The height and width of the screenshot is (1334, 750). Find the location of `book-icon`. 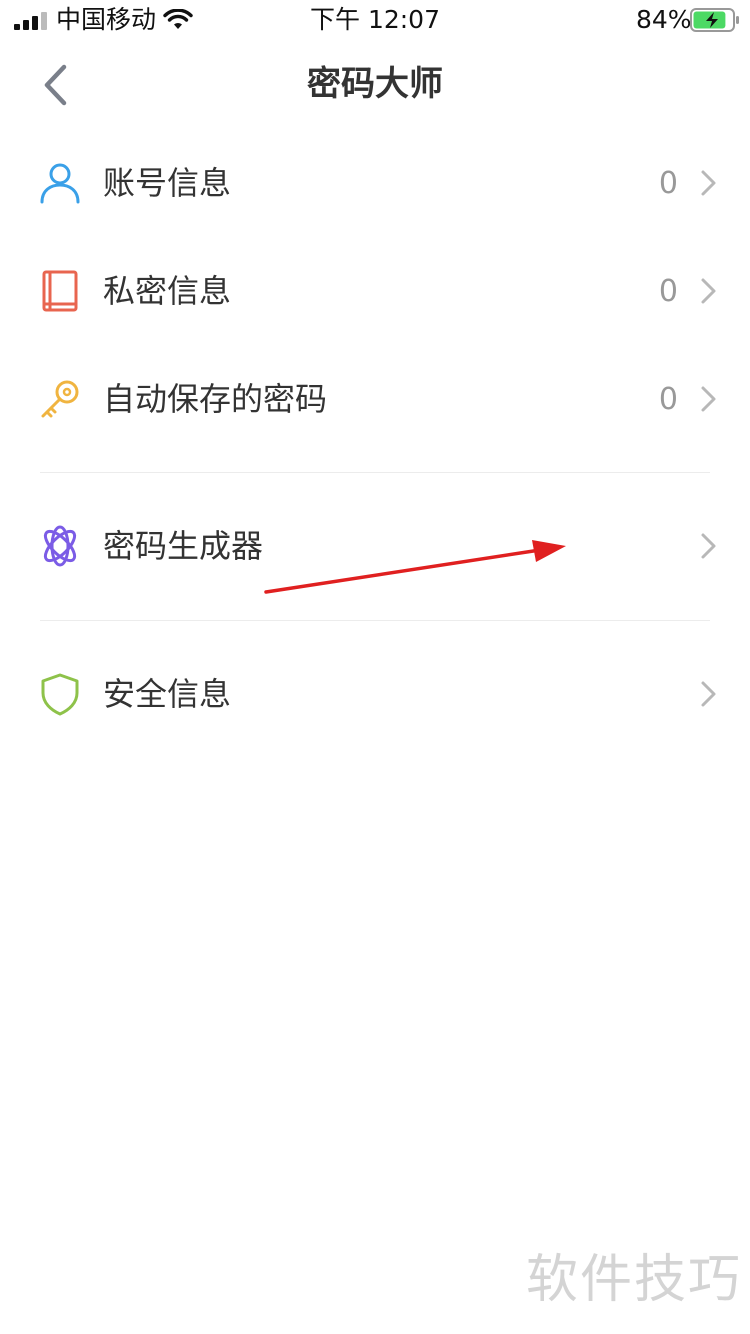

book-icon is located at coordinates (60, 291).